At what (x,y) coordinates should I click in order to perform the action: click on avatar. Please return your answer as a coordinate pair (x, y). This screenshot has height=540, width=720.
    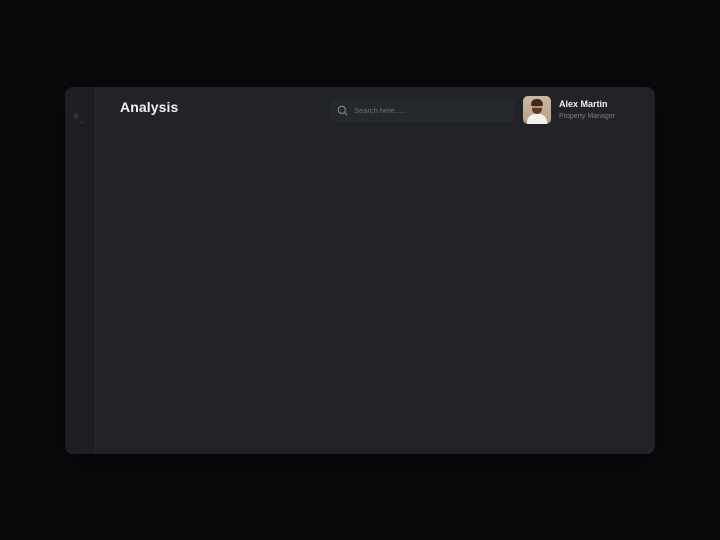
    Looking at the image, I should click on (537, 110).